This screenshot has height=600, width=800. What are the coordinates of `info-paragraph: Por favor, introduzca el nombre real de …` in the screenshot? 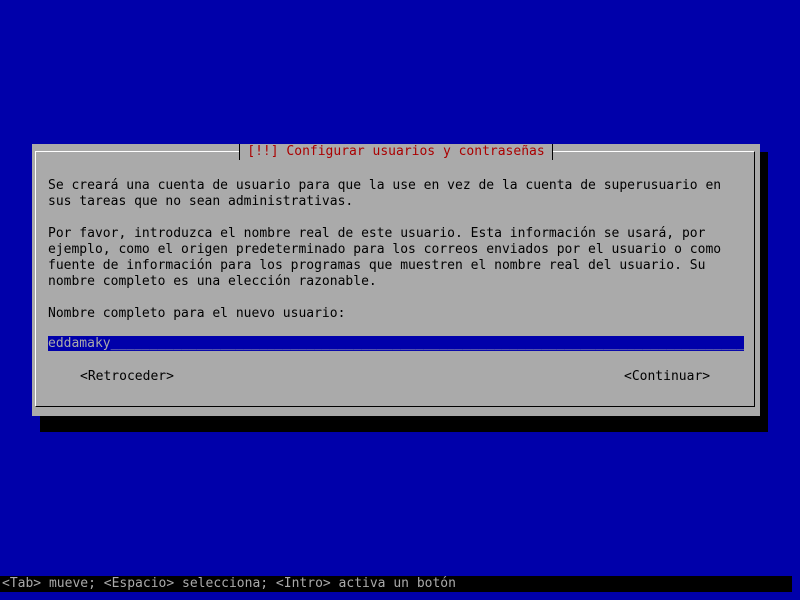 It's located at (385, 257).